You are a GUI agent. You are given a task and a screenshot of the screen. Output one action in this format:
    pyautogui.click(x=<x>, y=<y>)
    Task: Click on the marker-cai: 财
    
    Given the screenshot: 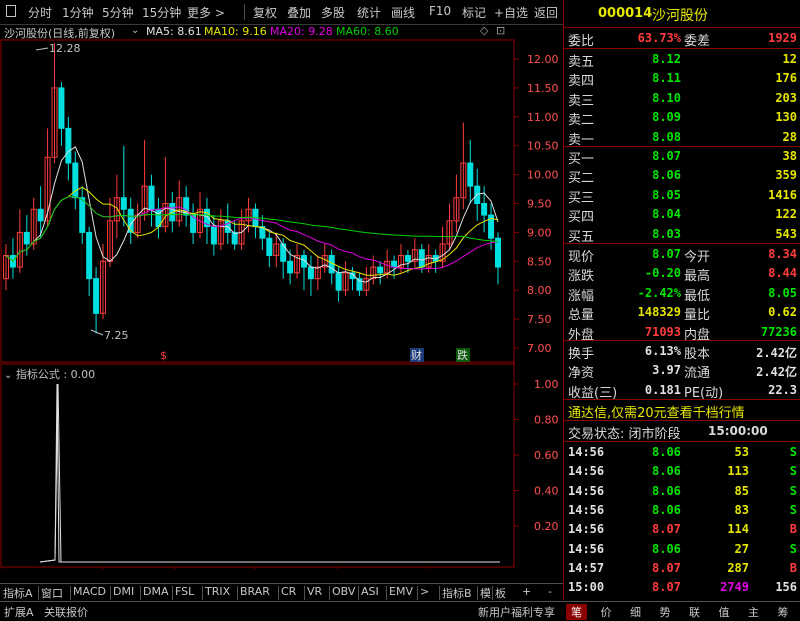 What is the action you would take?
    pyautogui.click(x=416, y=355)
    